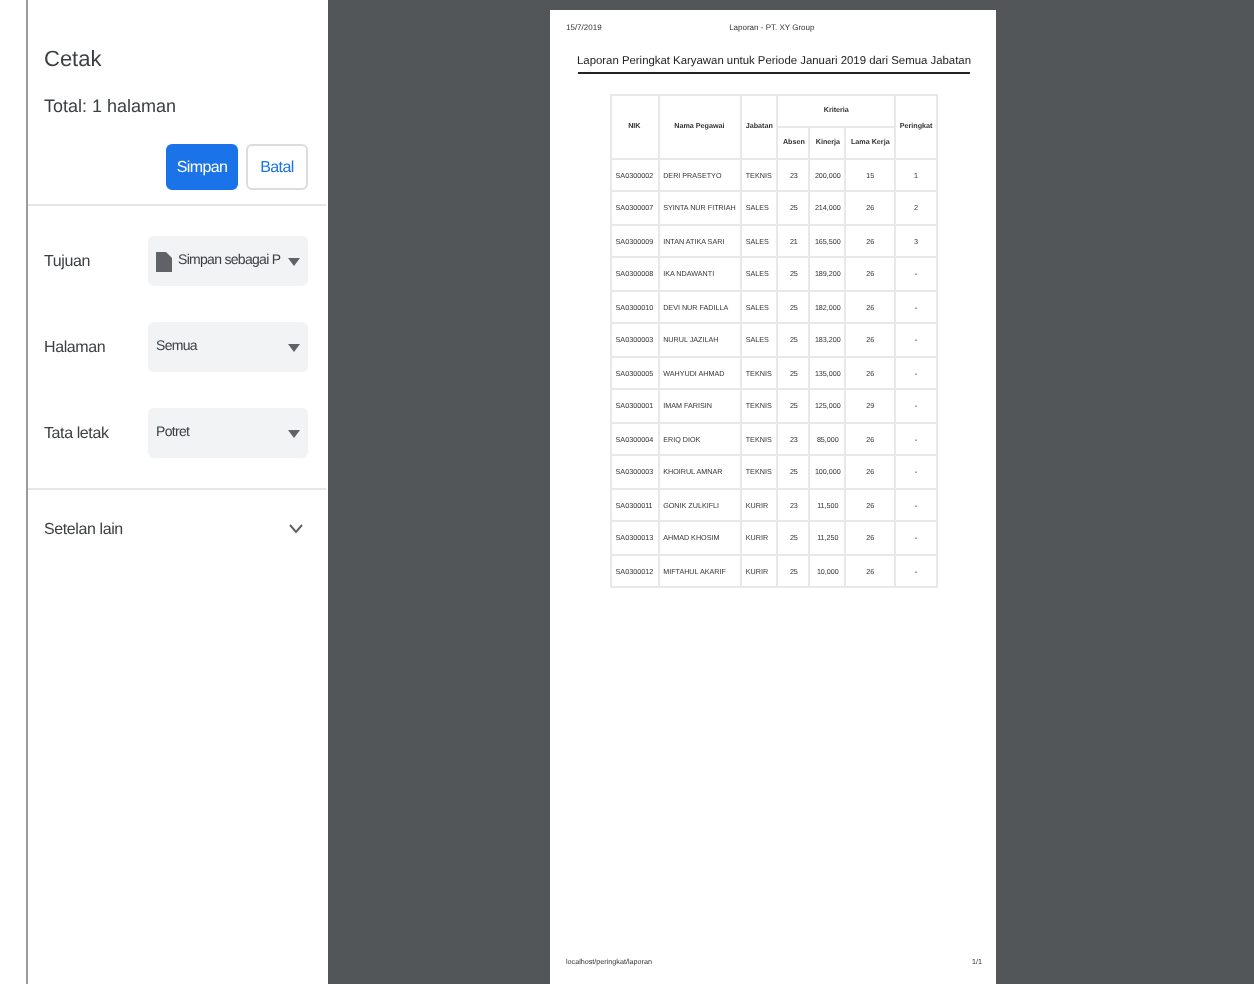 The image size is (1254, 984). Describe the element at coordinates (164, 261) in the screenshot. I see `document-icon` at that location.